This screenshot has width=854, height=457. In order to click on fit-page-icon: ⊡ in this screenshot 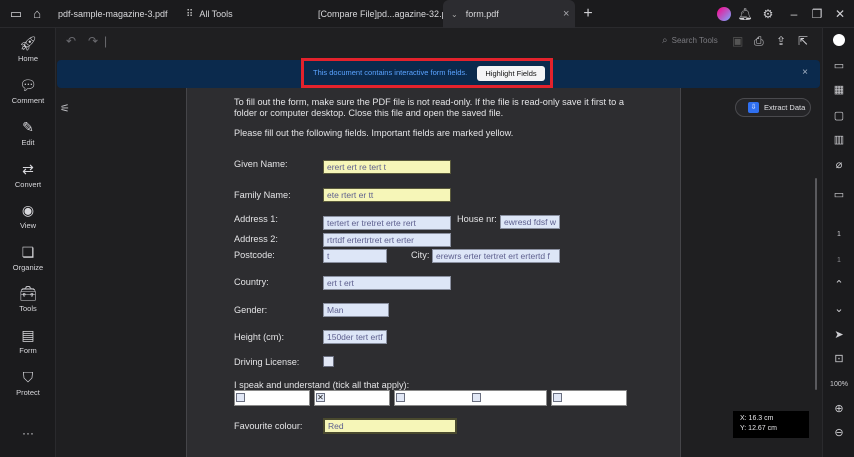, I will do `click(838, 359)`.